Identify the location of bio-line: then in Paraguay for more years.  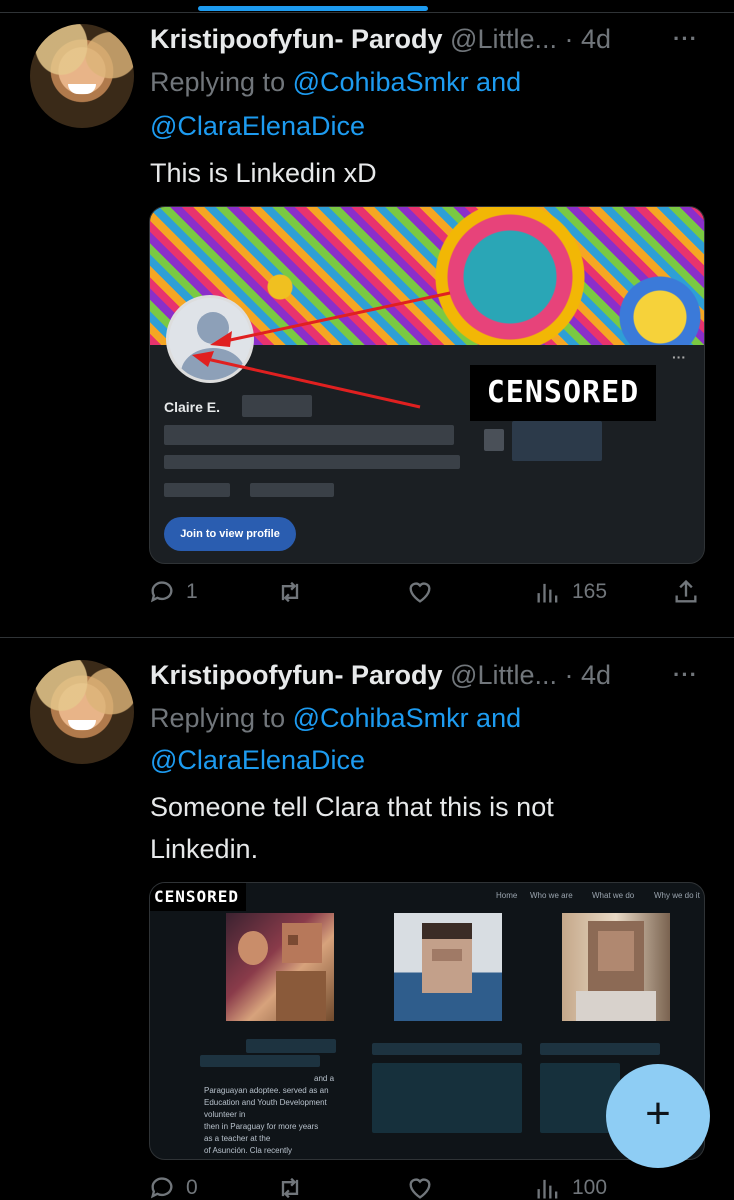
(261, 1126).